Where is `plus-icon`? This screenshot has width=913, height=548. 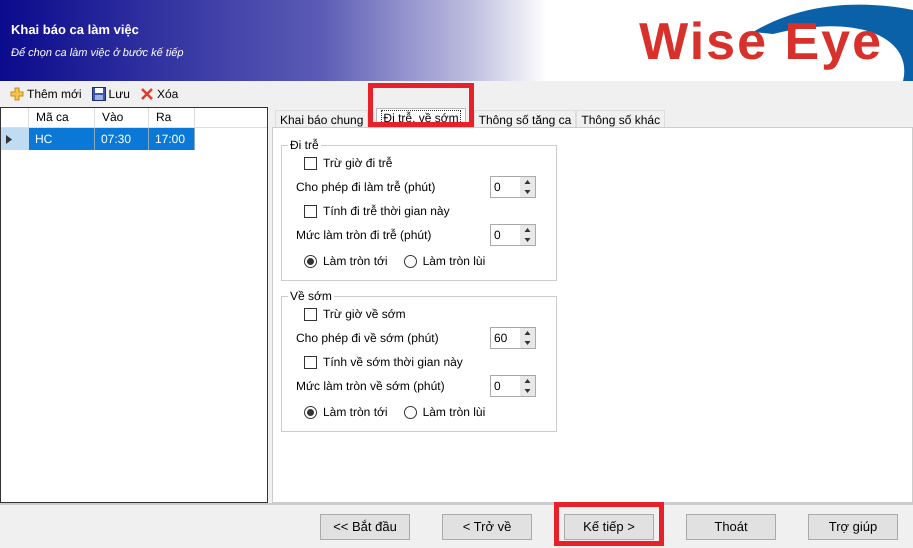 plus-icon is located at coordinates (17, 94).